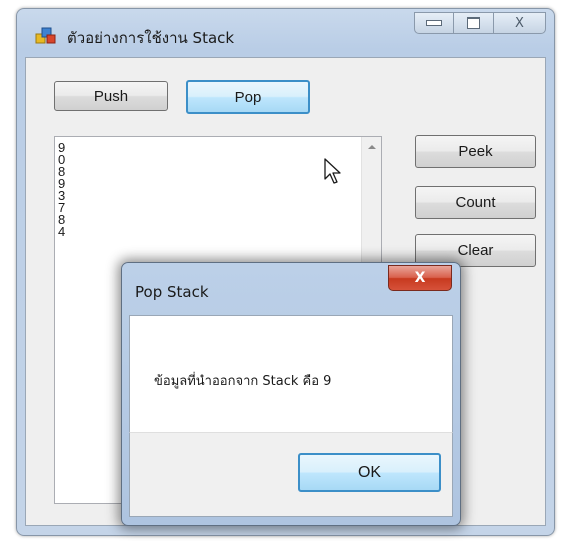  What do you see at coordinates (61, 231) in the screenshot?
I see `list-item: 4` at bounding box center [61, 231].